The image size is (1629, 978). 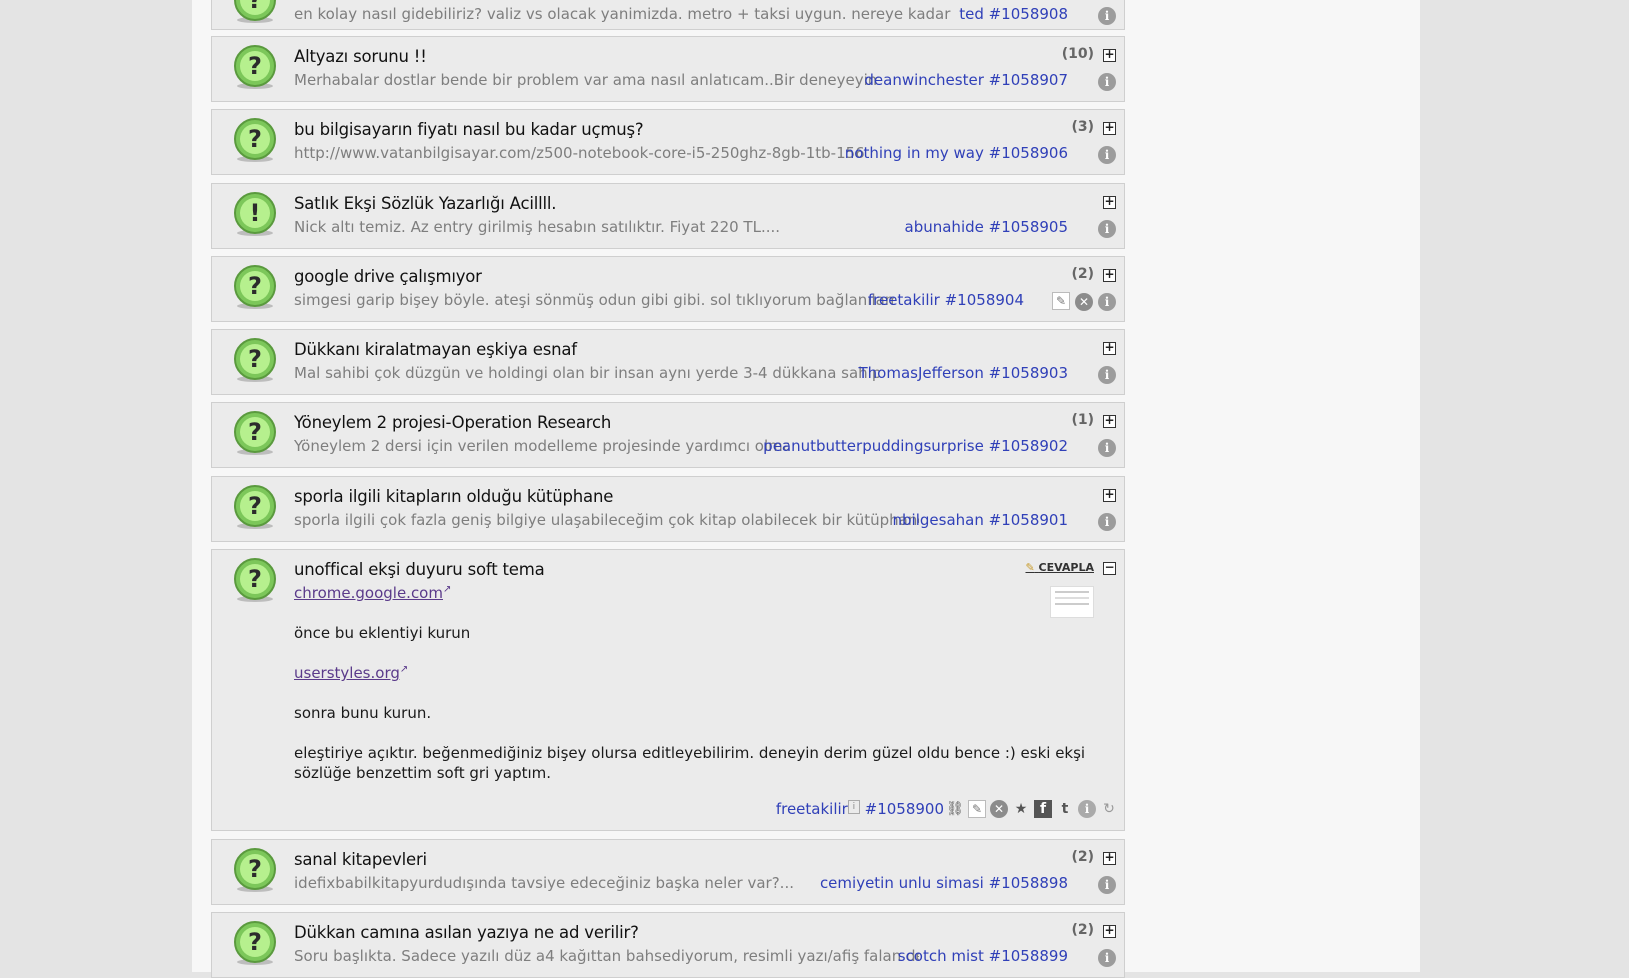 I want to click on body-line: önce bu eklentiyi kurun, so click(x=382, y=633).